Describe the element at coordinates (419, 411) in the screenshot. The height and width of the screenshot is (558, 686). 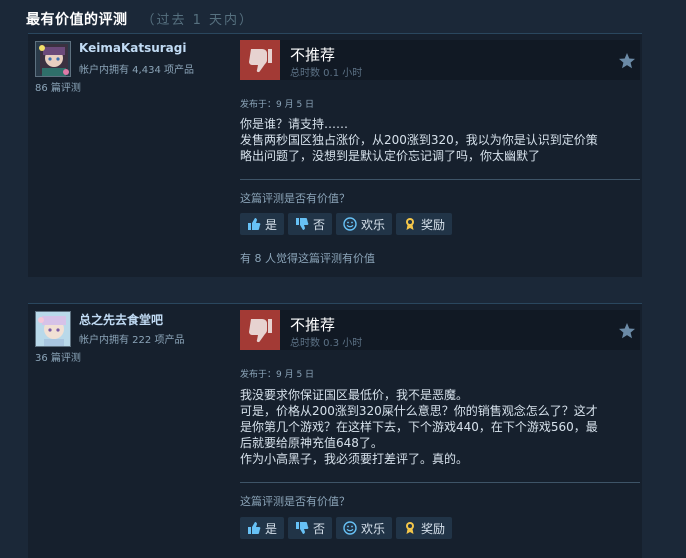
I see `review-text-line: 可是，价格从200涨到320屎什么意思？你的销售观念怎么了？这才` at that location.